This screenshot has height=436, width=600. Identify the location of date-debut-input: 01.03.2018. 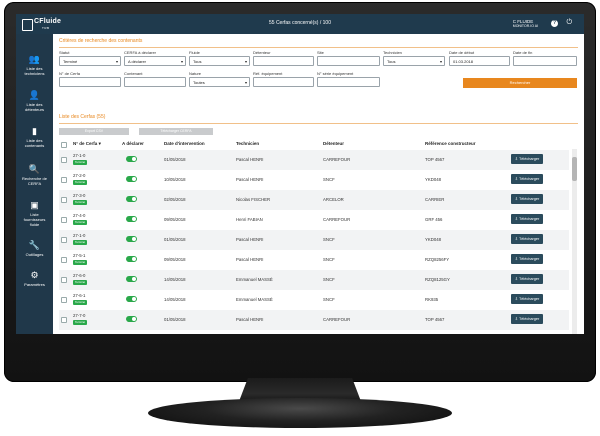
(479, 61).